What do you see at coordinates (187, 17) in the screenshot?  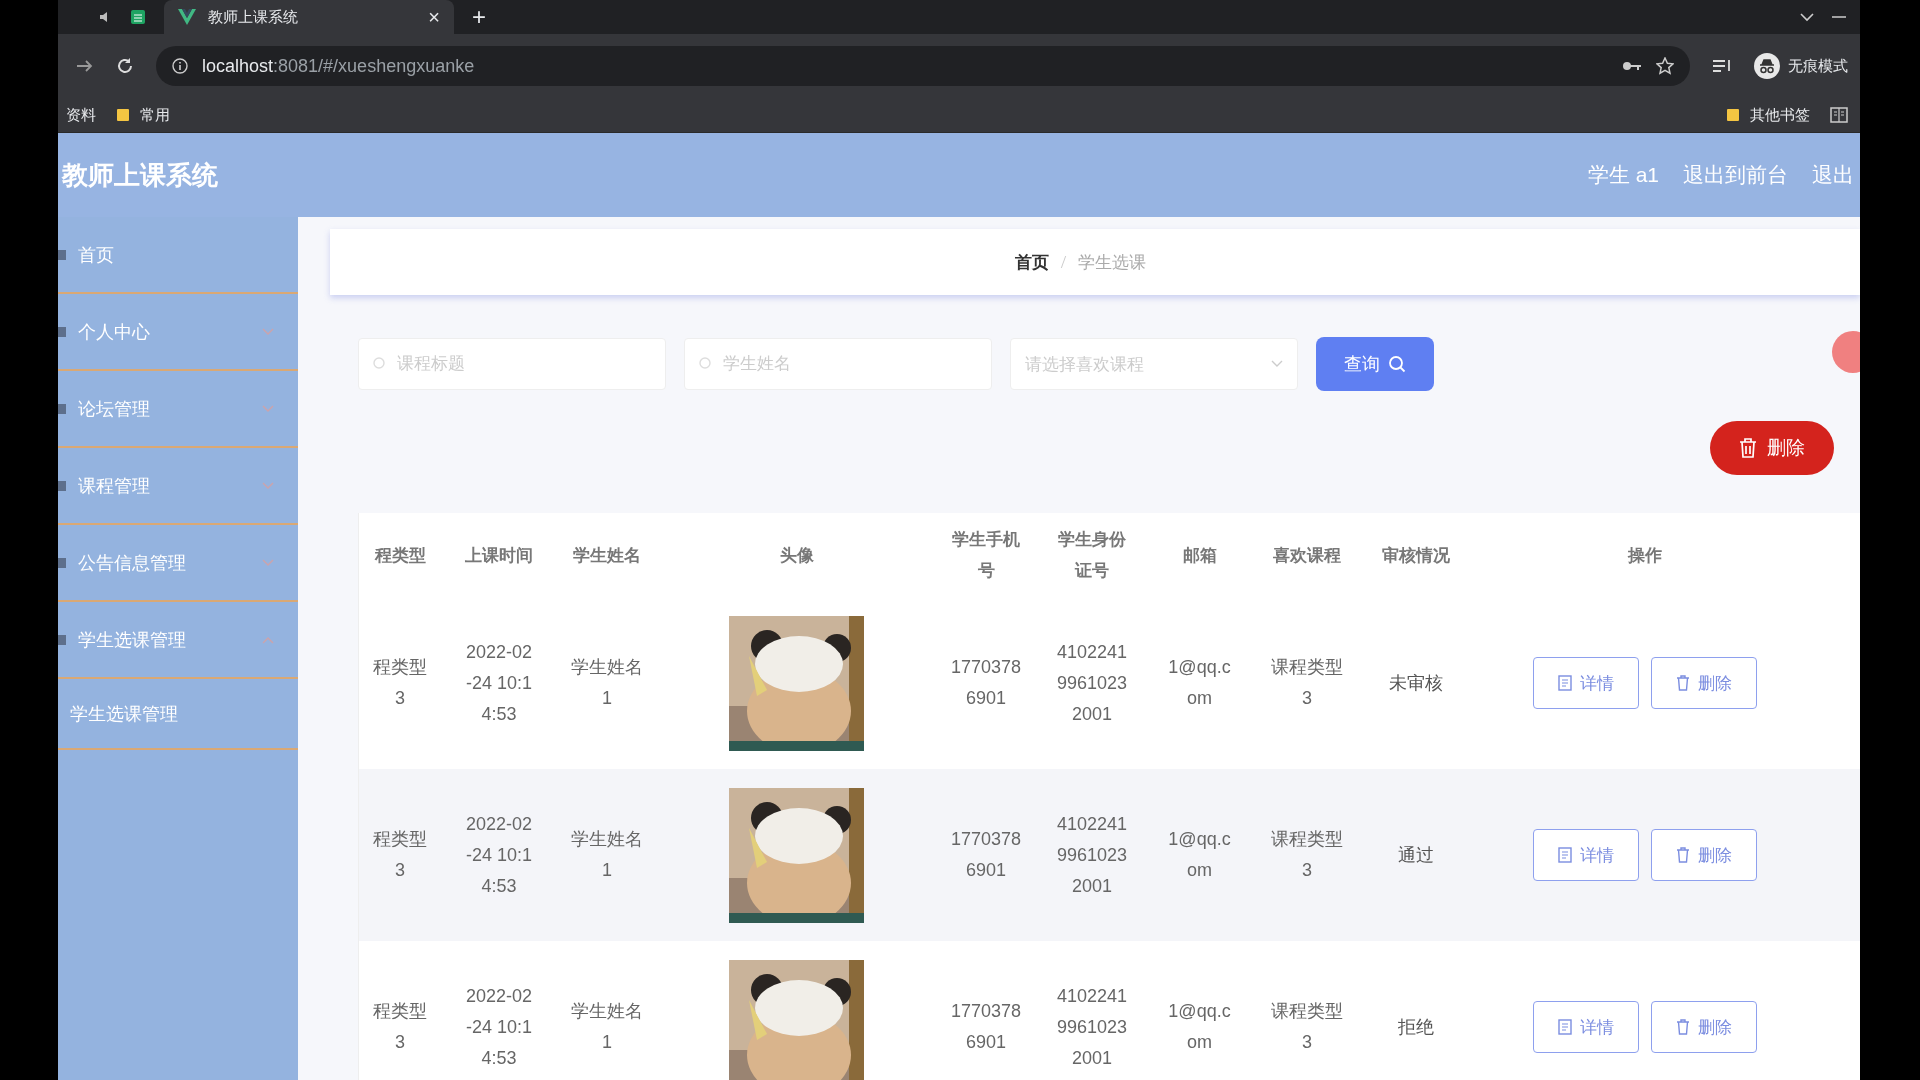 I see `v-logo-icon` at bounding box center [187, 17].